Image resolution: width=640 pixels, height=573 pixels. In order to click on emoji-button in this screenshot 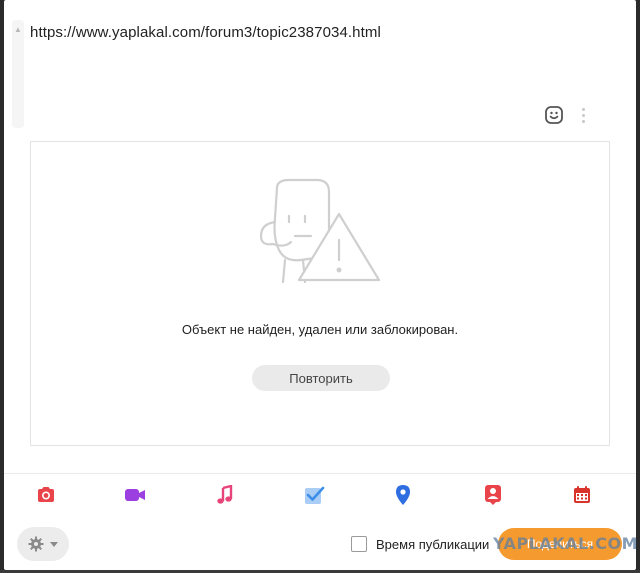, I will do `click(554, 115)`.